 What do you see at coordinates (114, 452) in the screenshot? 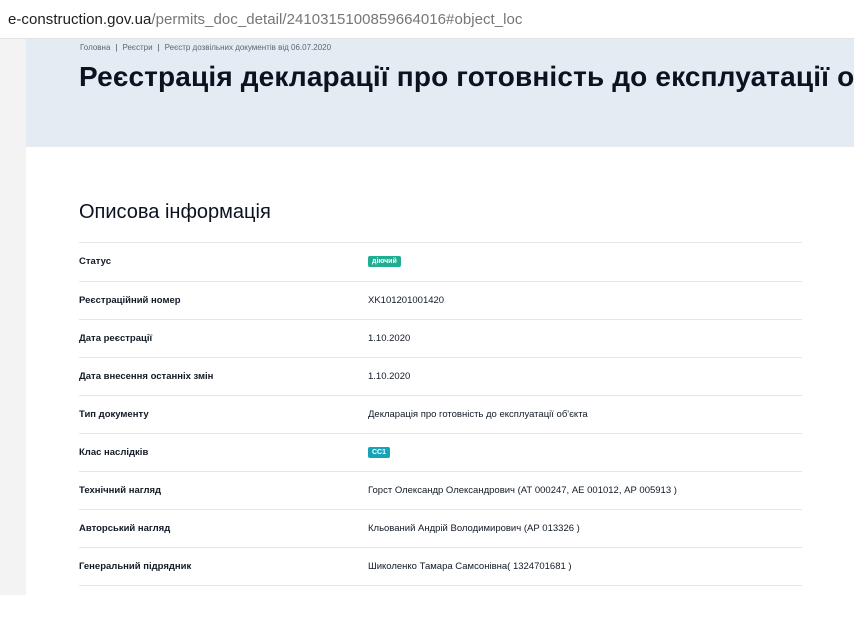
I see `info-label: Клас наслідків` at bounding box center [114, 452].